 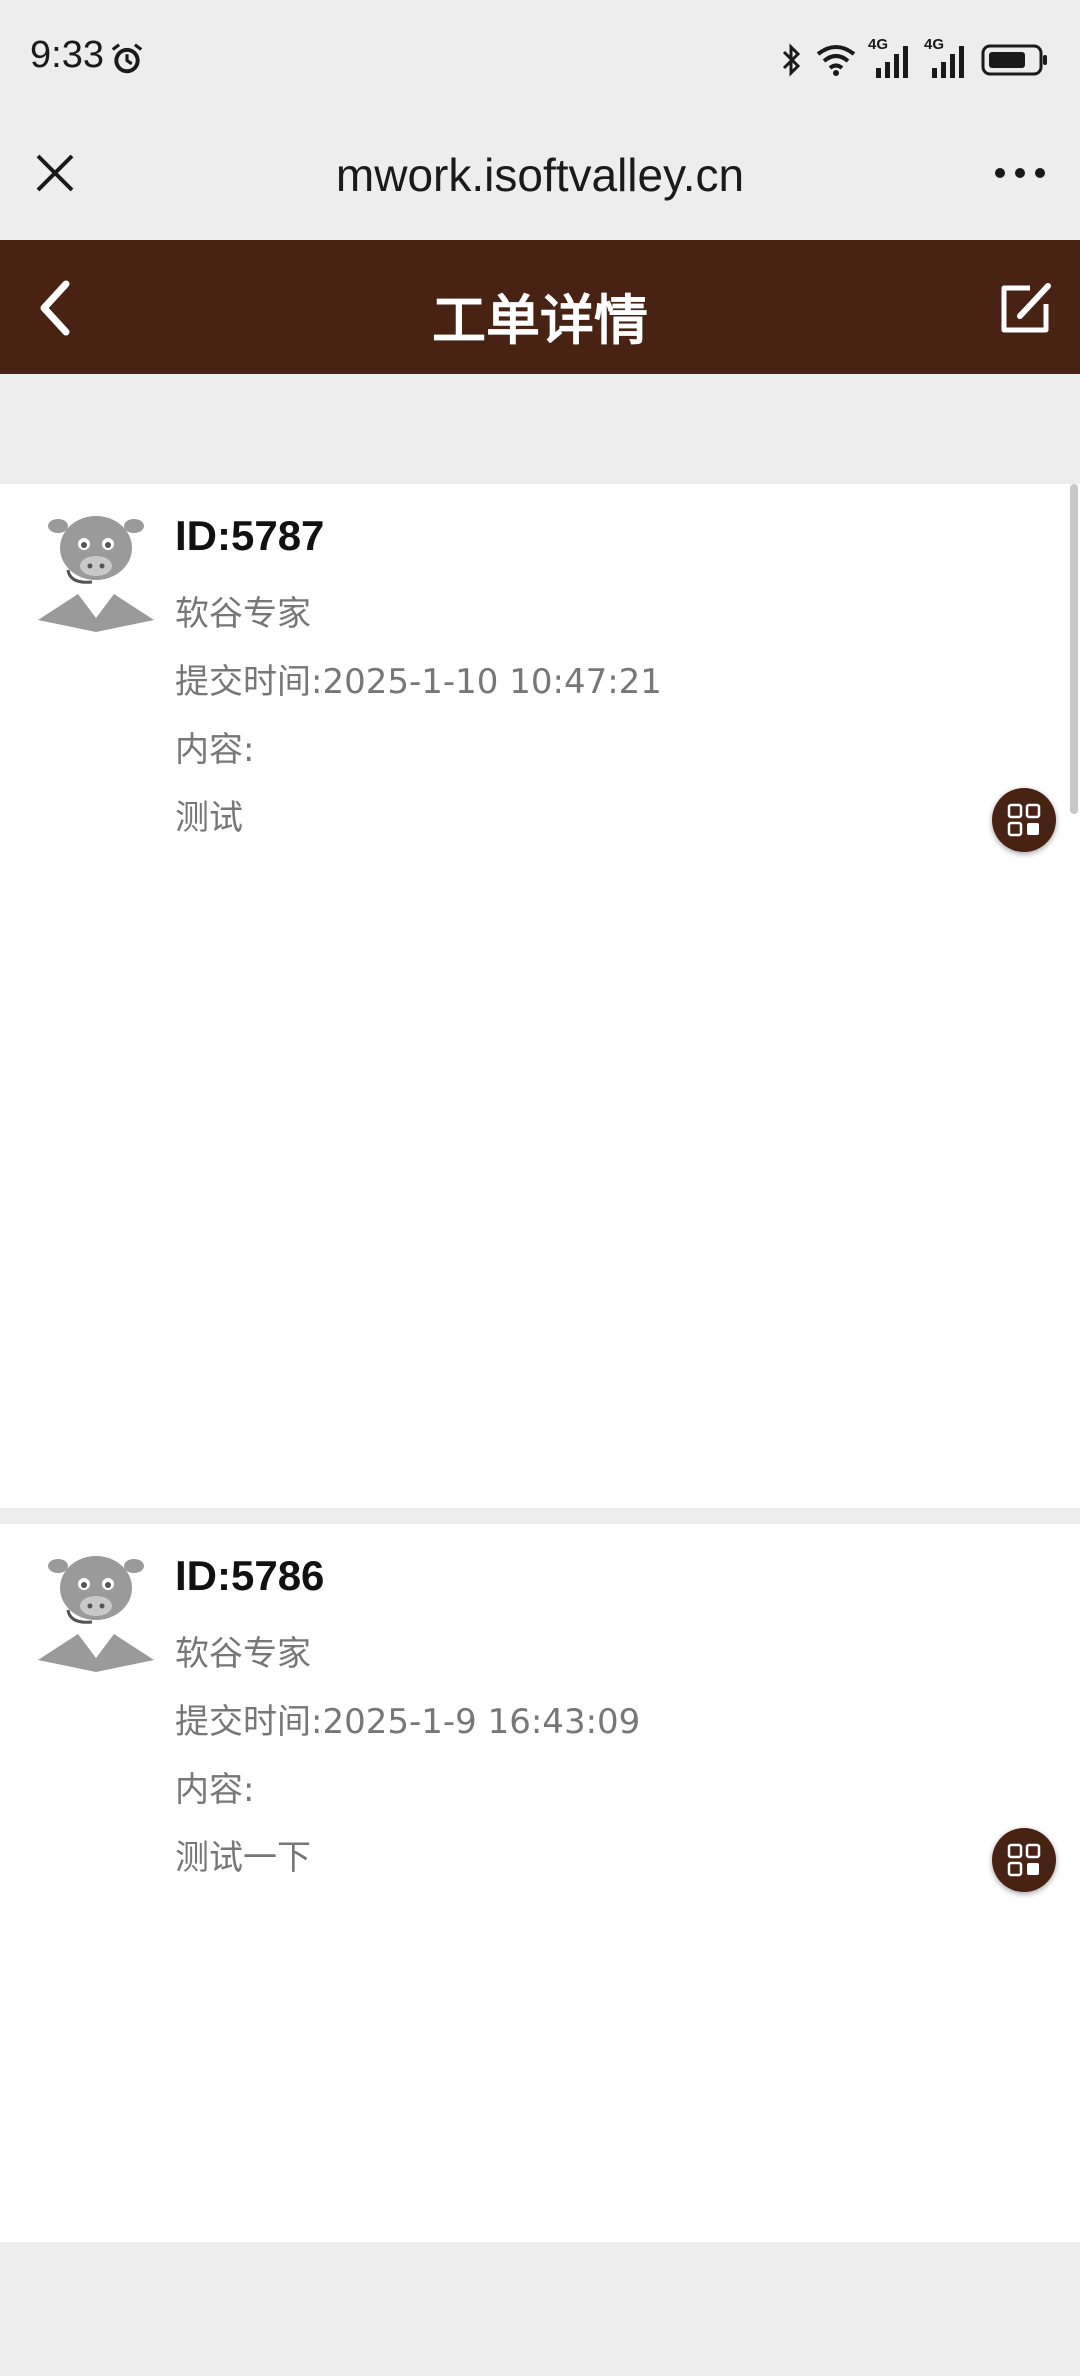 I want to click on ticket-submit-time: 提交时间:2025-1-9 16:43:09, so click(x=408, y=1722).